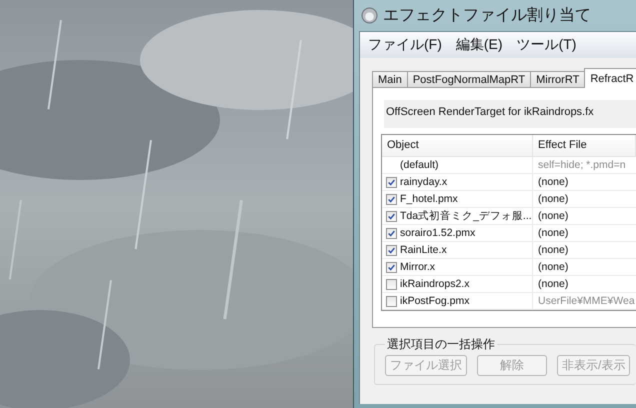  Describe the element at coordinates (510, 114) in the screenshot. I see `description-text: OffScreen RenderTarget for ikRaindrops.fx` at that location.